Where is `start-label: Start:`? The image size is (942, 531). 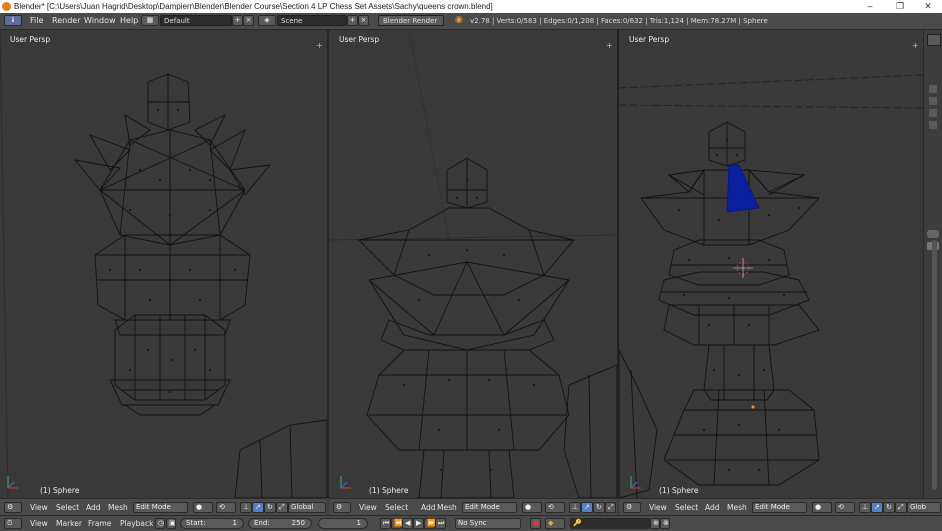 start-label: Start: is located at coordinates (196, 523).